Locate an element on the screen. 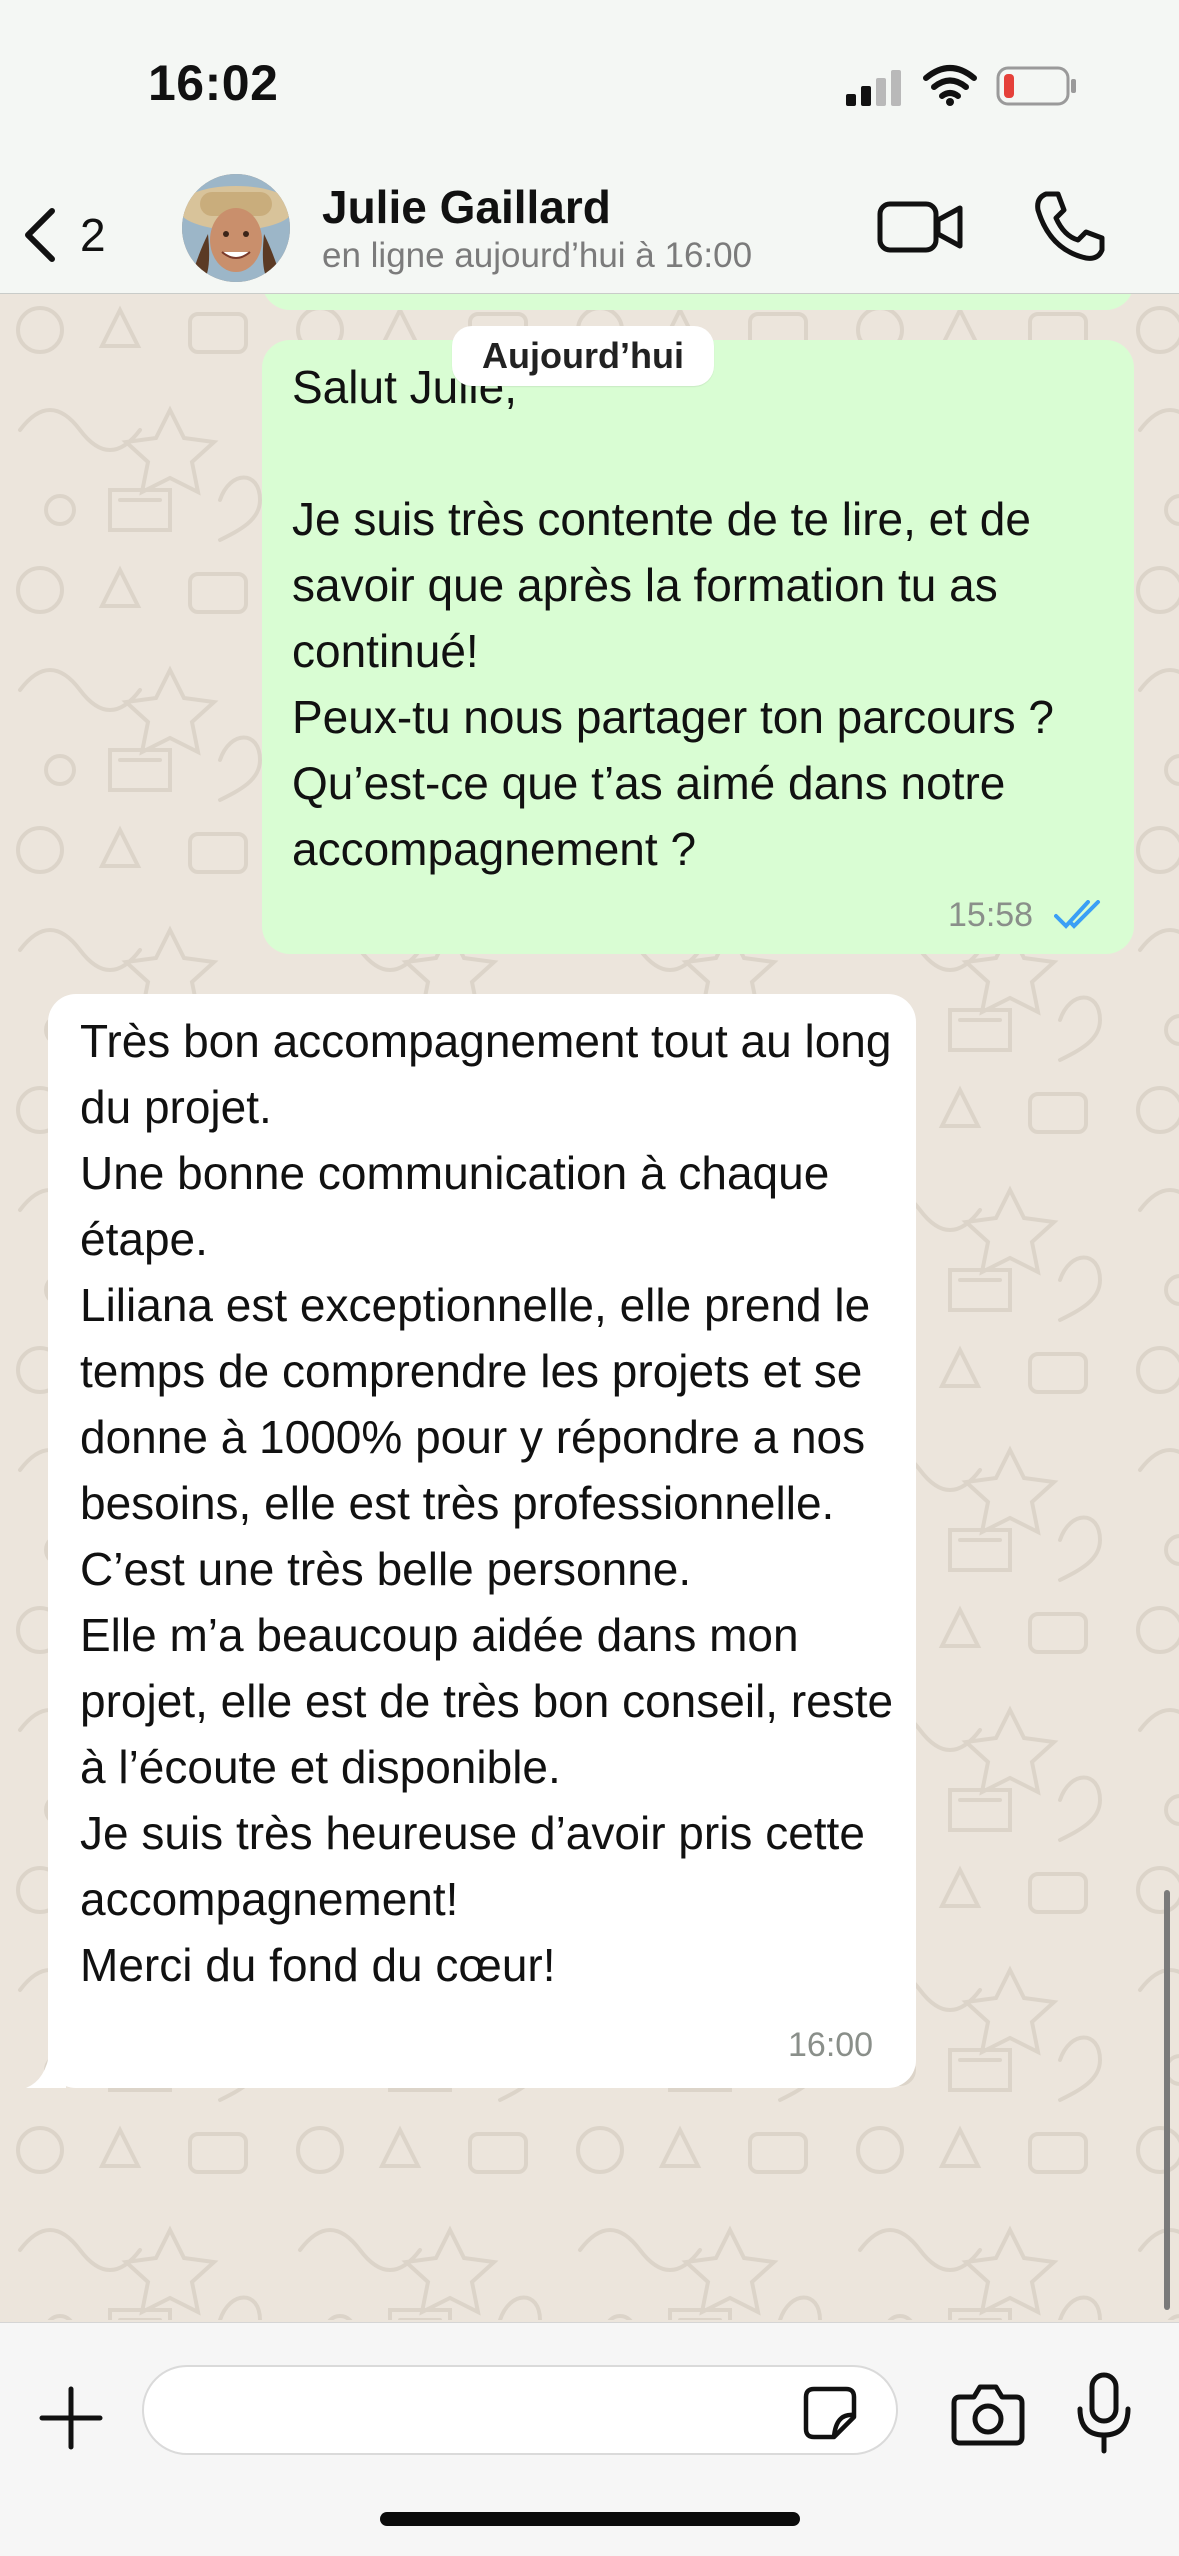 The height and width of the screenshot is (2556, 1179). status-time: 16:02 is located at coordinates (213, 83).